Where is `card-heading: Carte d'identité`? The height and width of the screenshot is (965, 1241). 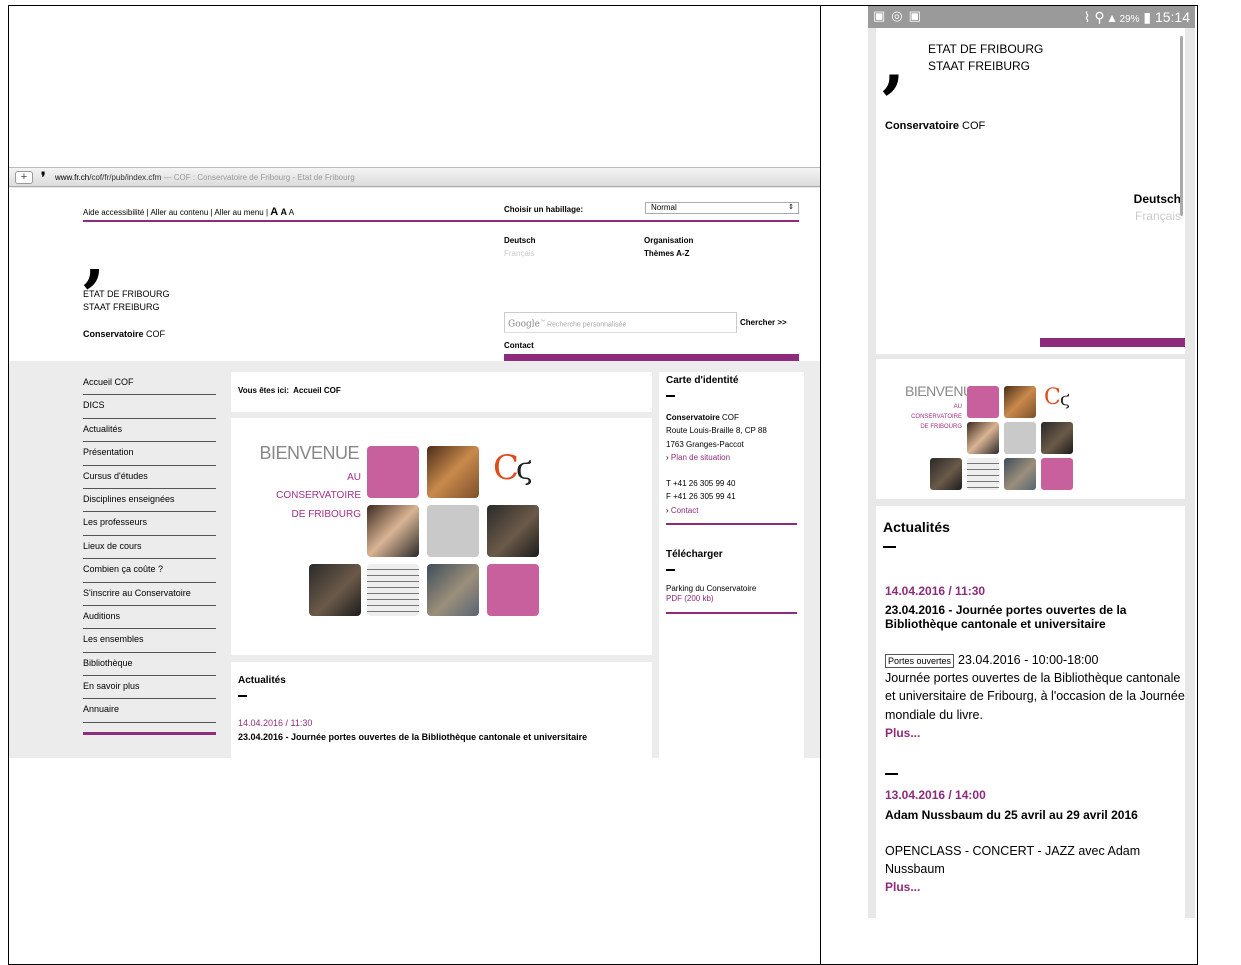
card-heading: Carte d'identité is located at coordinates (702, 380).